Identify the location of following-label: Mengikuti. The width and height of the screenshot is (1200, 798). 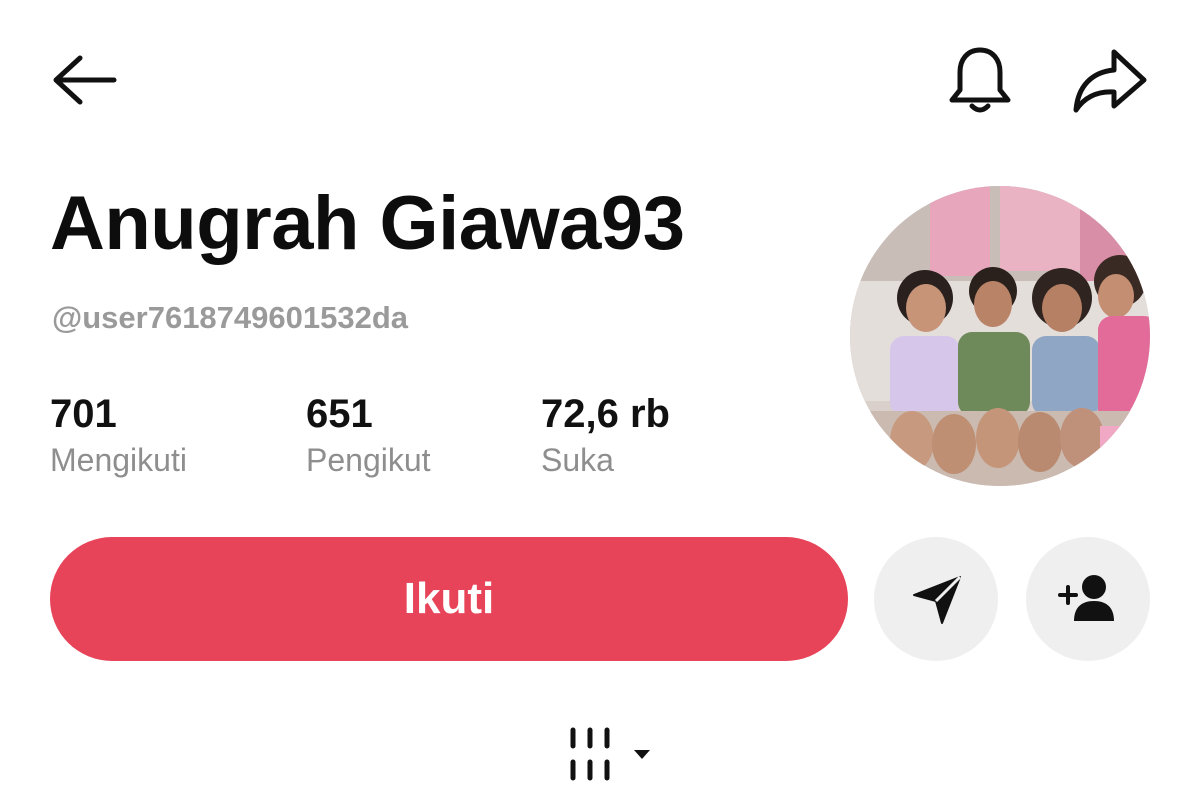
(118, 460).